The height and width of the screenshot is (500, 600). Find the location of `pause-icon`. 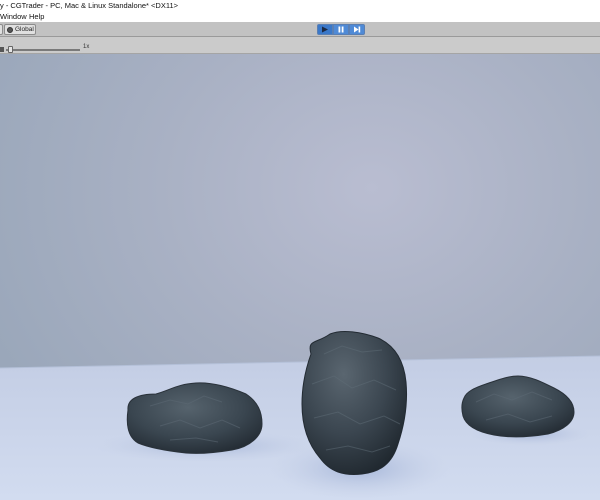

pause-icon is located at coordinates (341, 29).